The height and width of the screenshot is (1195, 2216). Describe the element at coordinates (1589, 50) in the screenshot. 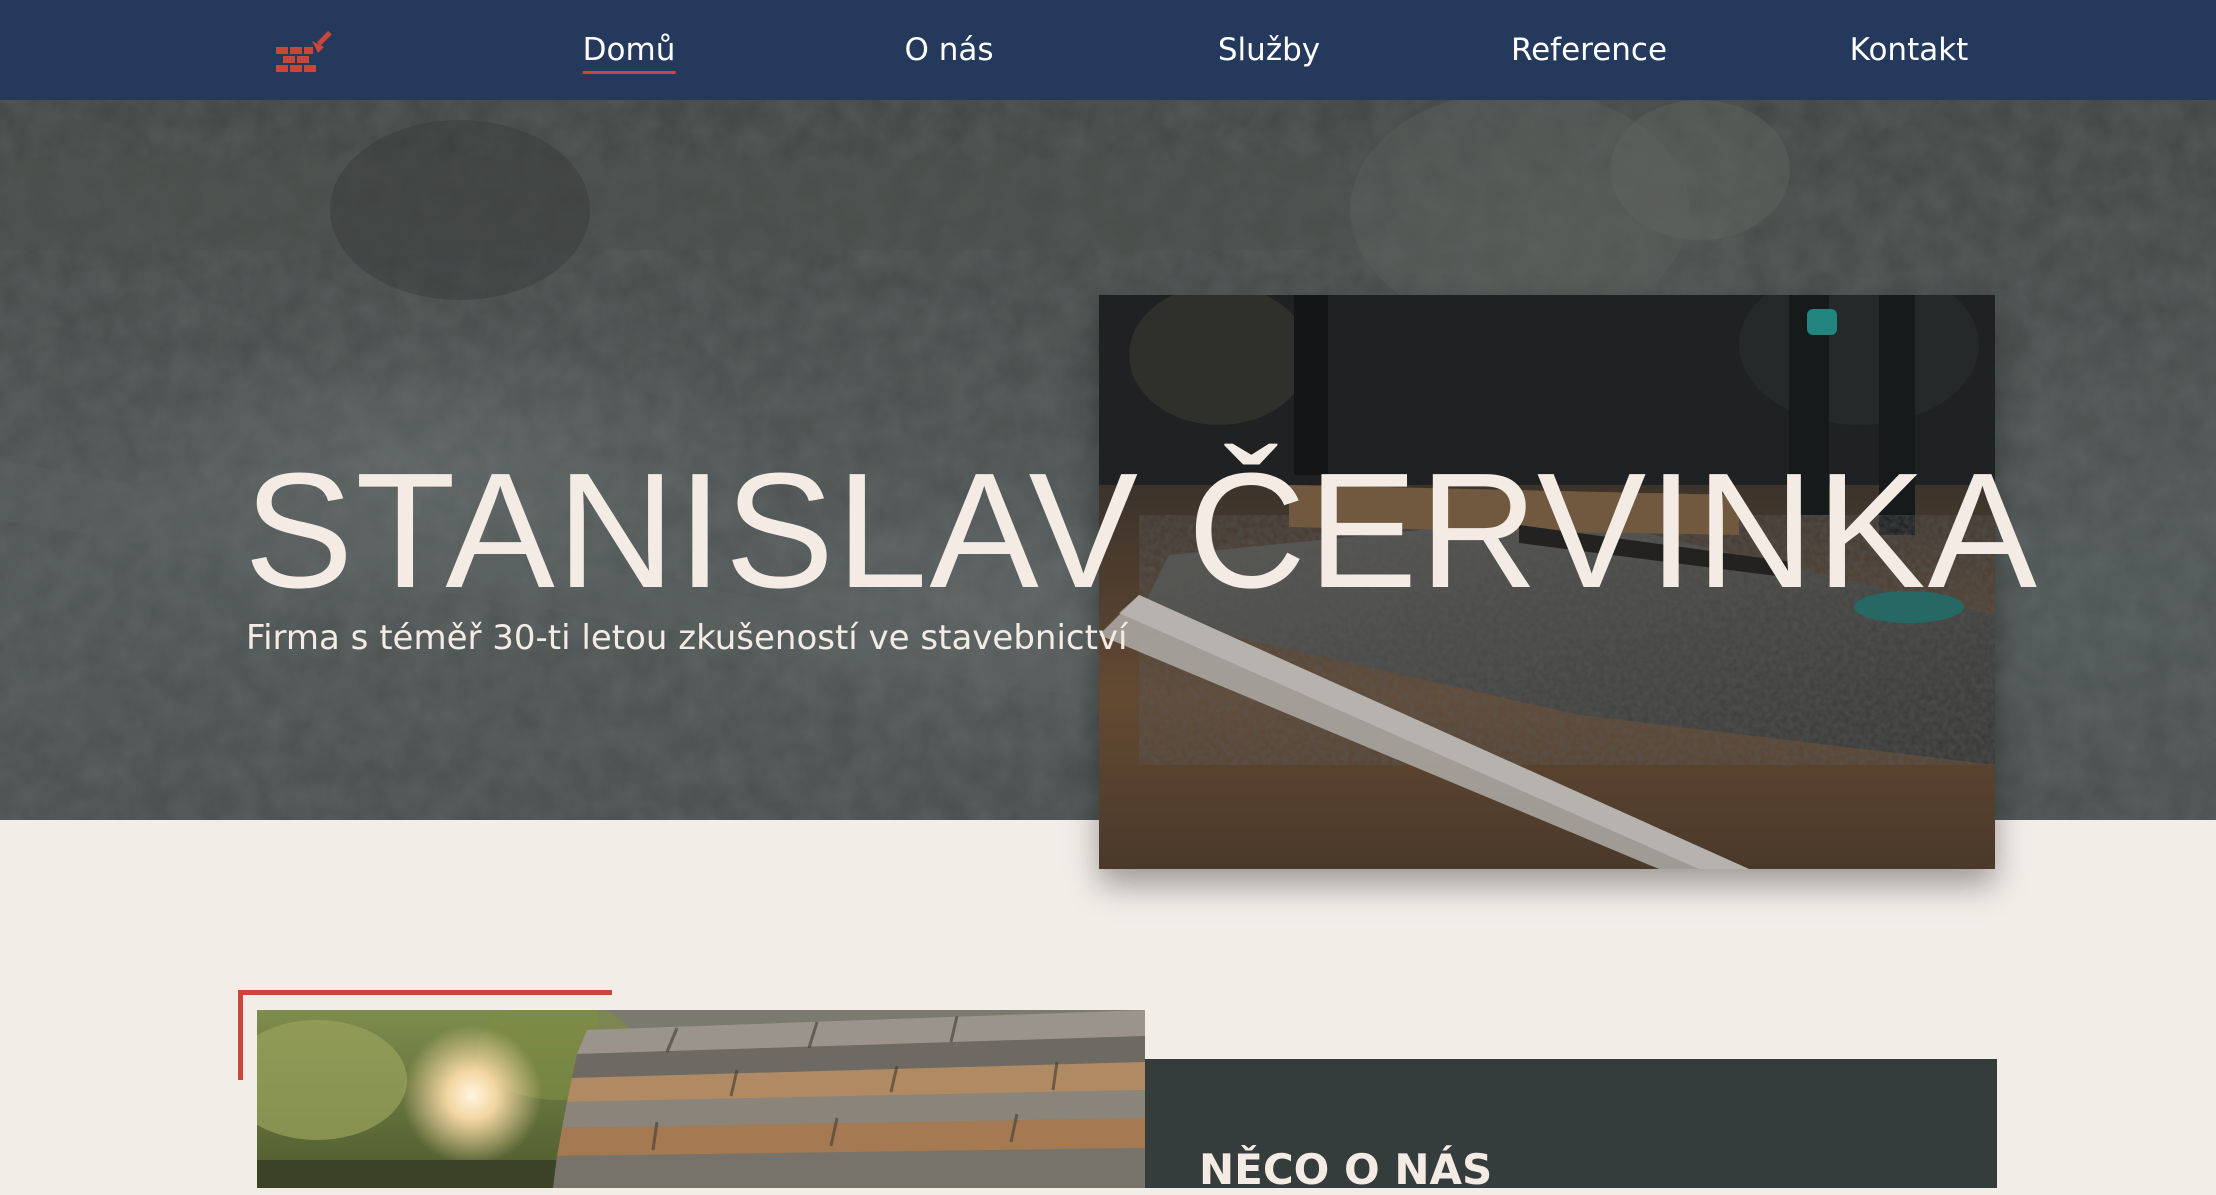

I see `nav-item-reference: Reference` at that location.